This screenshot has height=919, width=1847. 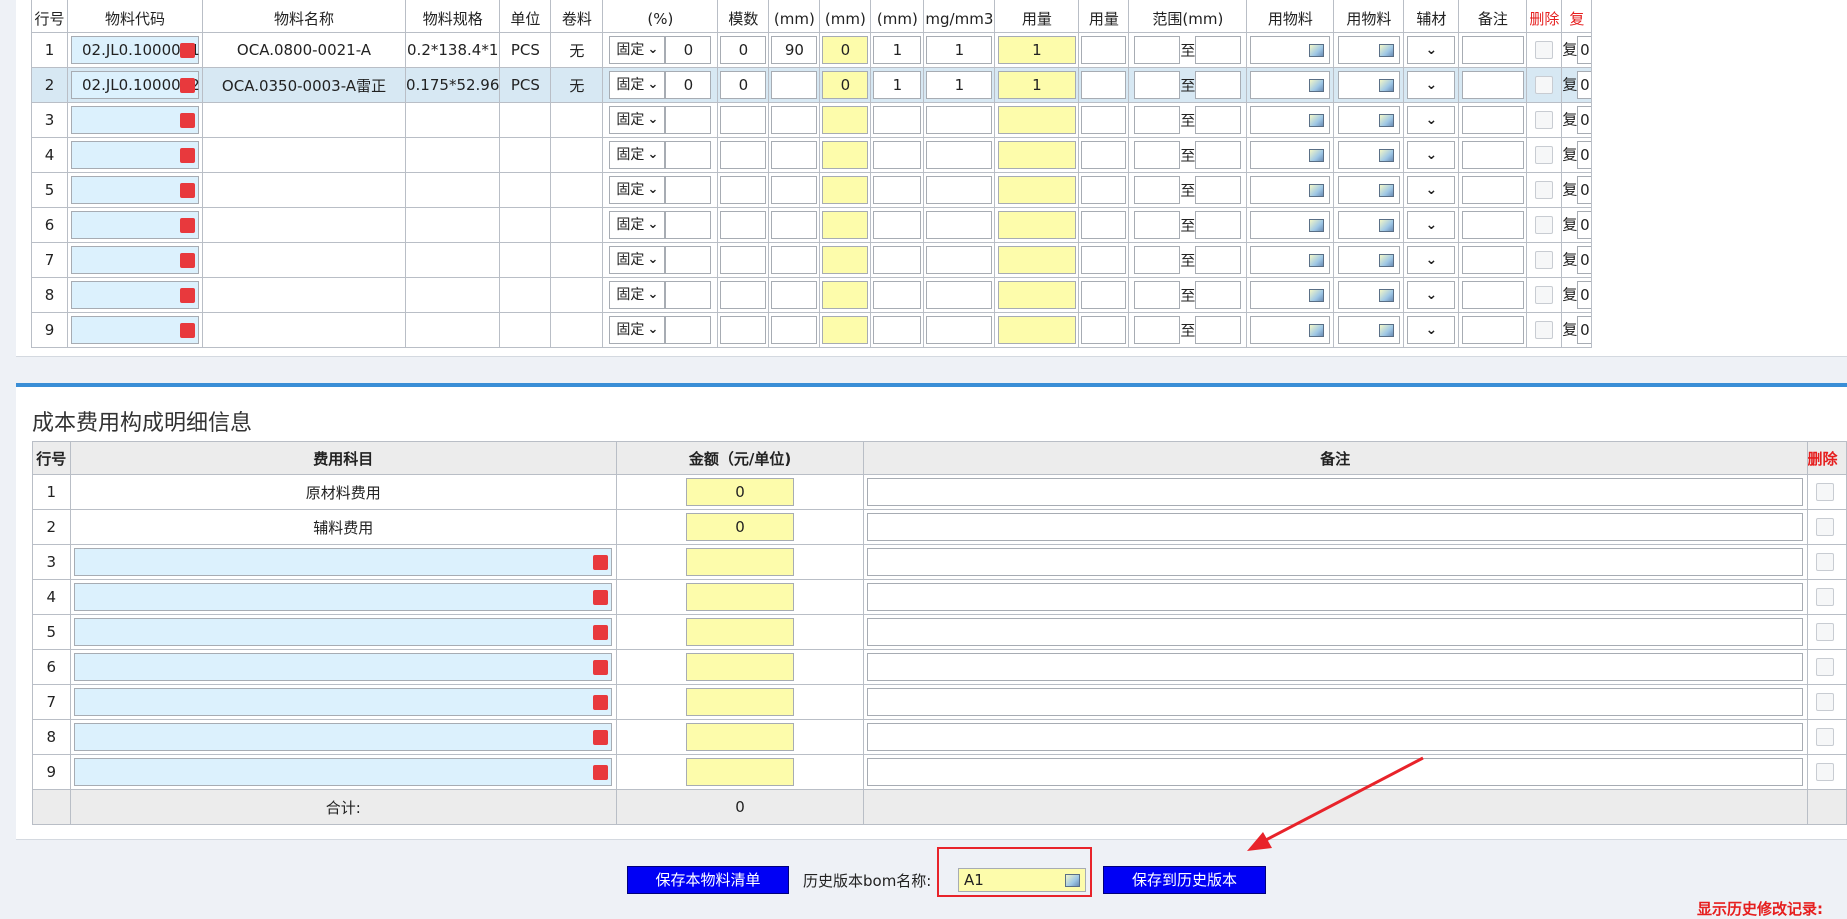 What do you see at coordinates (743, 85) in the screenshot?
I see `mold-input: 0` at bounding box center [743, 85].